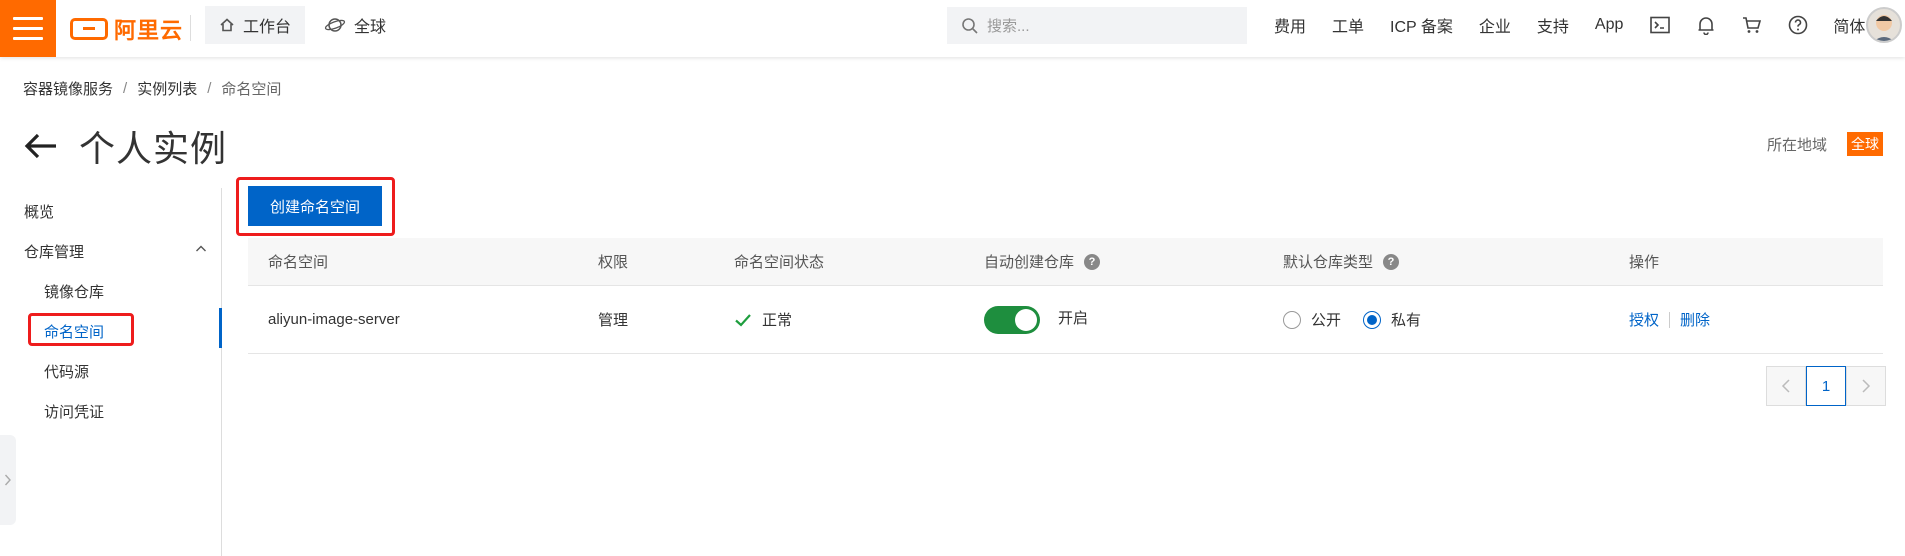 Image resolution: width=1905 pixels, height=556 pixels. What do you see at coordinates (315, 206) in the screenshot?
I see `create-namespace-button: 创建命名空间` at bounding box center [315, 206].